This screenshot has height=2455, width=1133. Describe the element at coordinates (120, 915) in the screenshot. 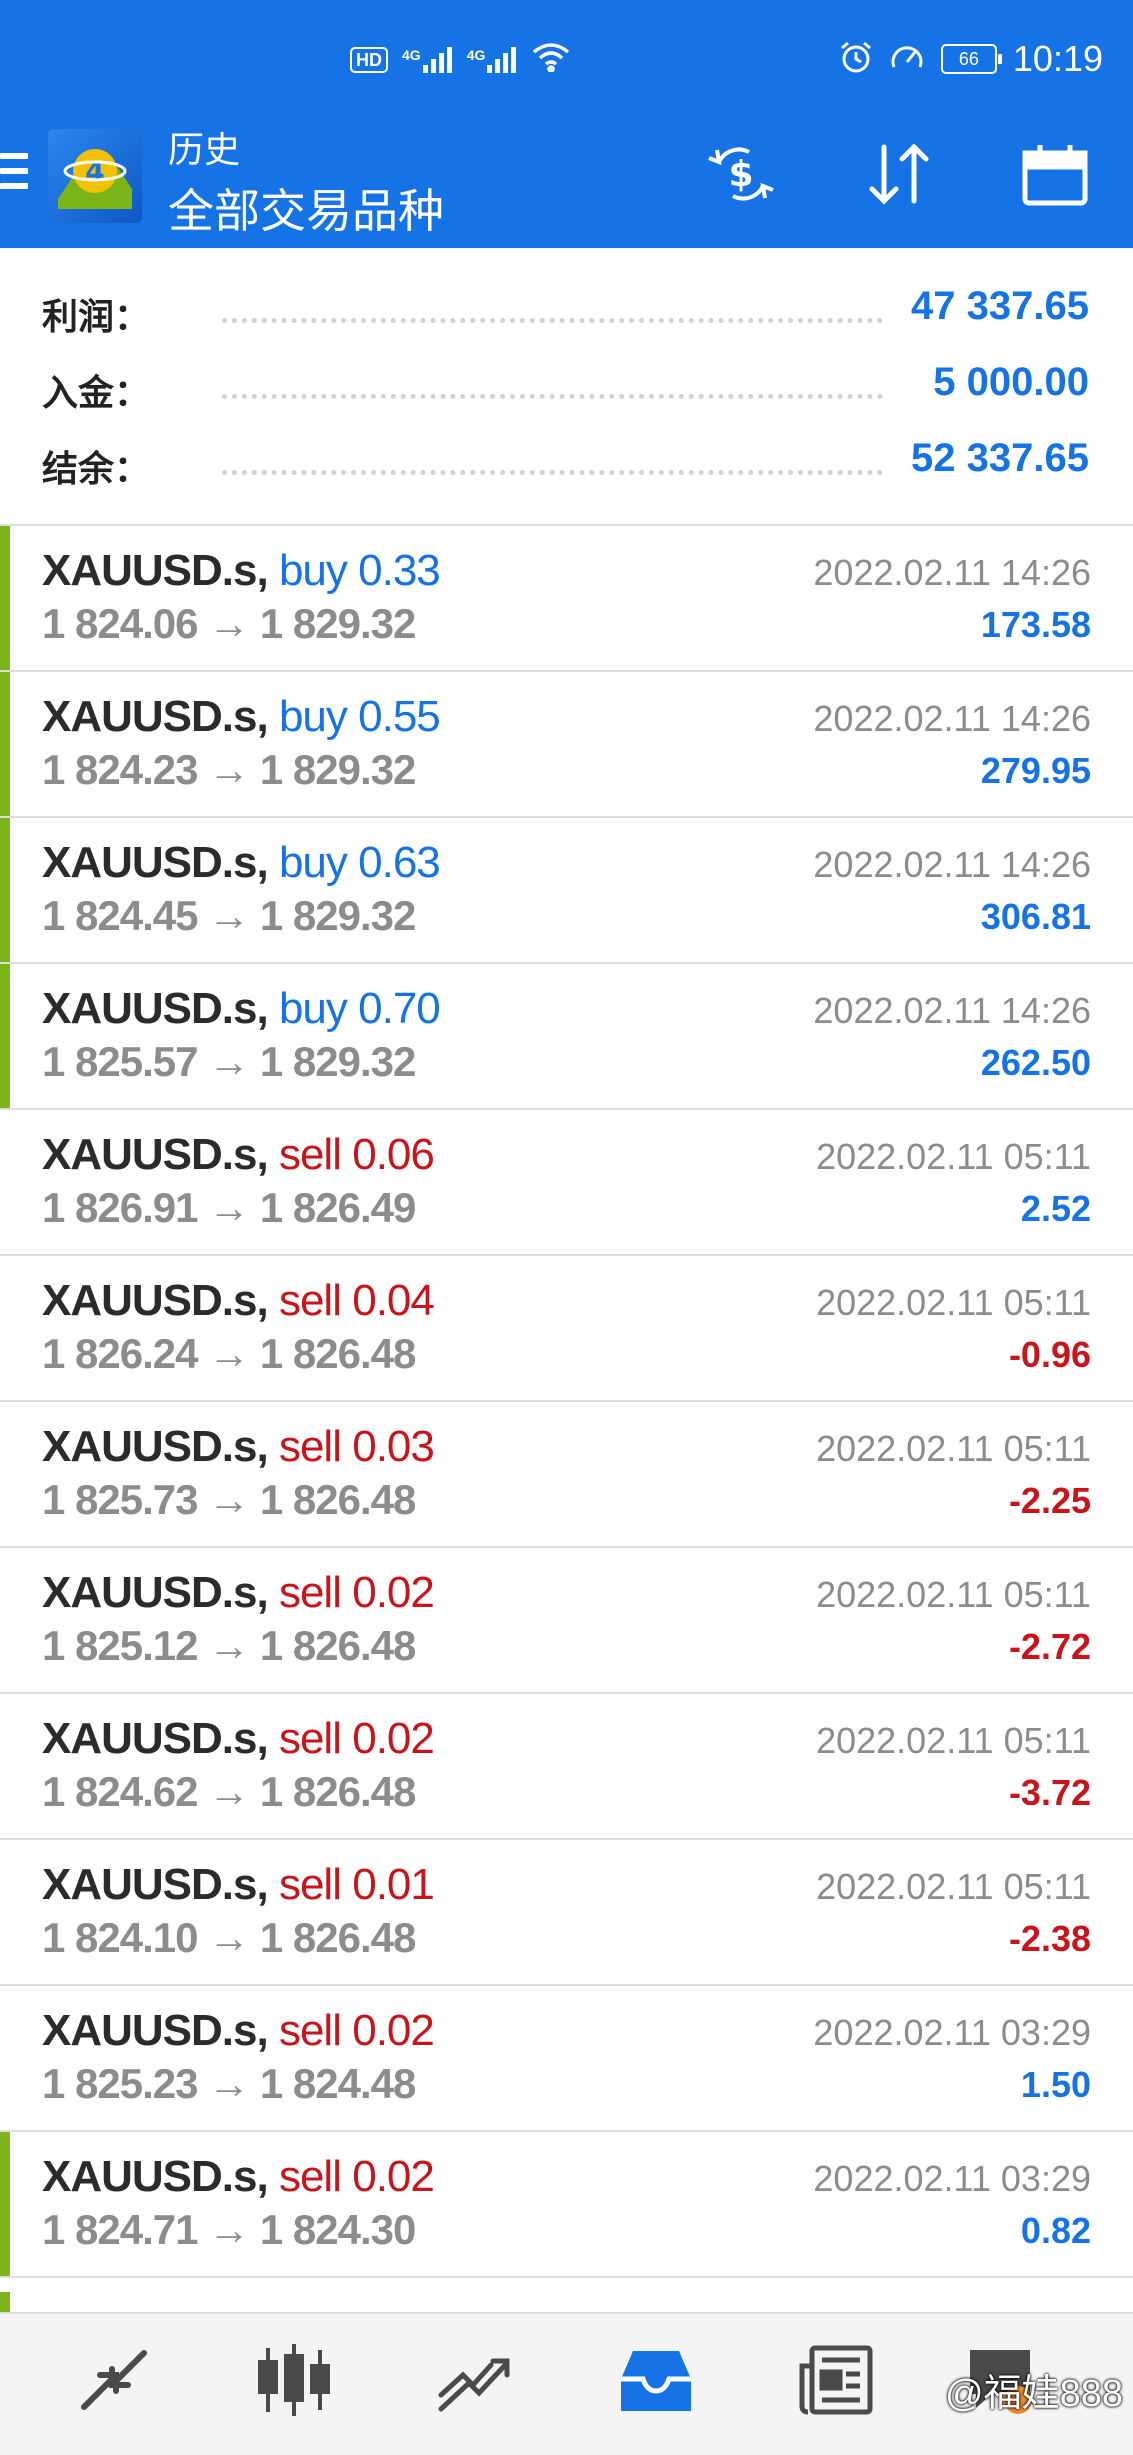

I see `trade-open-price: 1 824.45` at that location.